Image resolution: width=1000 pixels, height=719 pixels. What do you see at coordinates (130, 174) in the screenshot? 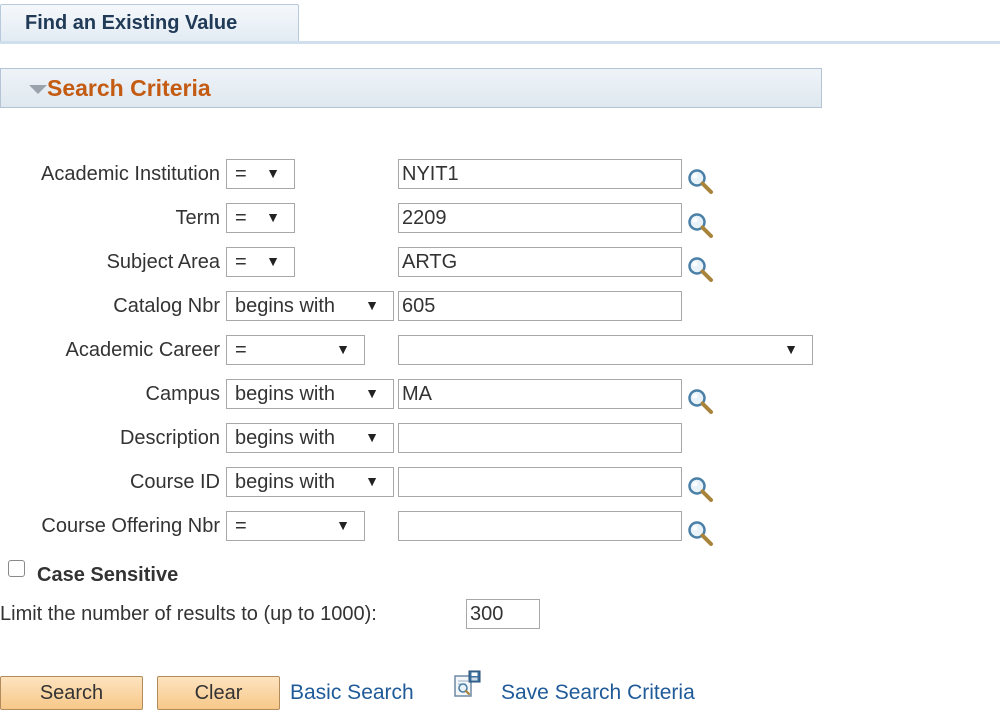
I see `label-academic-institution: Academic Institution` at bounding box center [130, 174].